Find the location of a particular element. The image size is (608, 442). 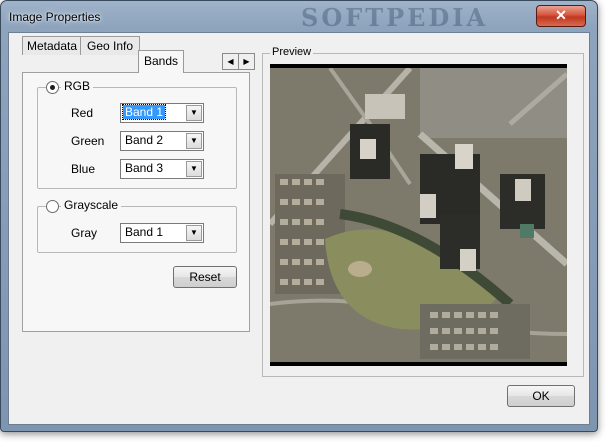

green-label: Green is located at coordinates (88, 141).